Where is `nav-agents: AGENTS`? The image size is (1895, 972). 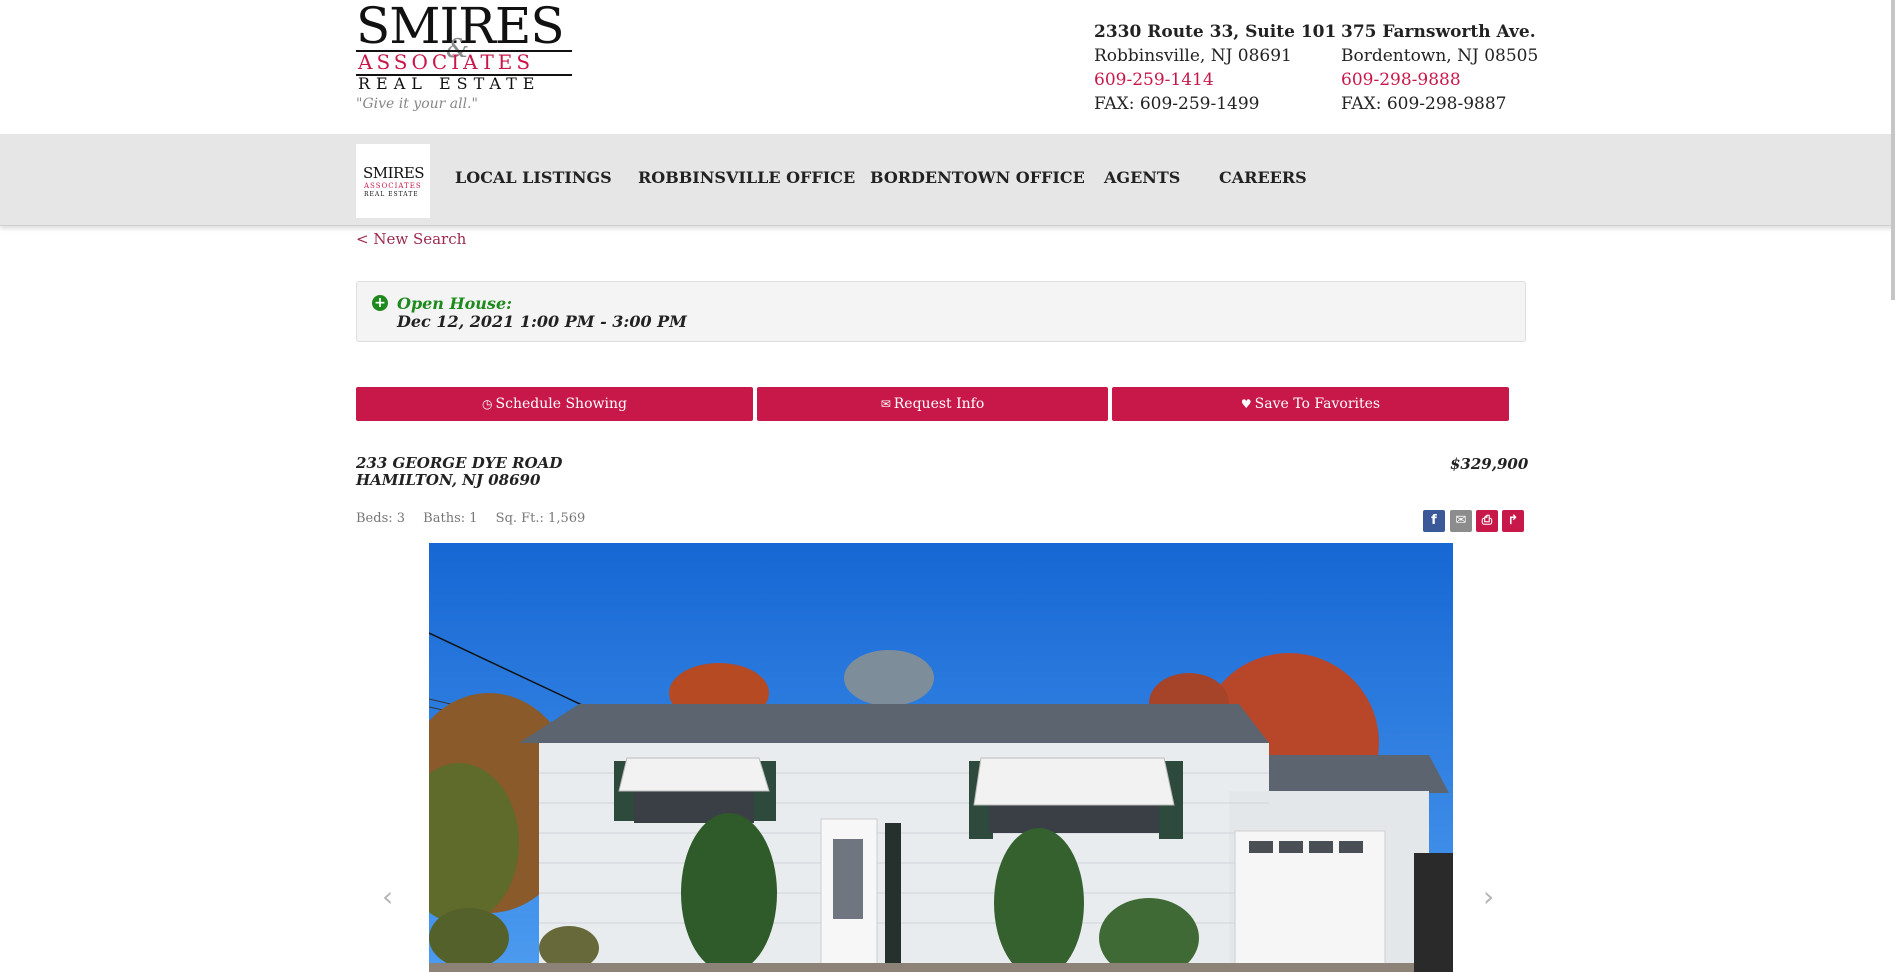
nav-agents: AGENTS is located at coordinates (1142, 177).